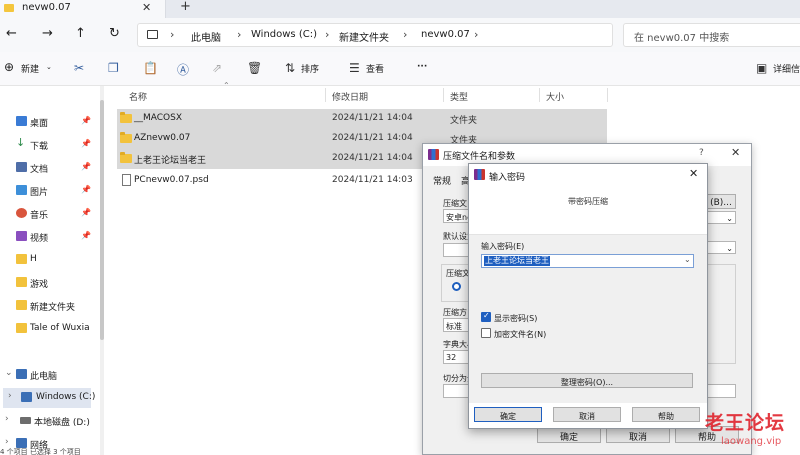 The height and width of the screenshot is (455, 800). What do you see at coordinates (290, 68) in the screenshot?
I see `sort-icon: ⇅` at bounding box center [290, 68].